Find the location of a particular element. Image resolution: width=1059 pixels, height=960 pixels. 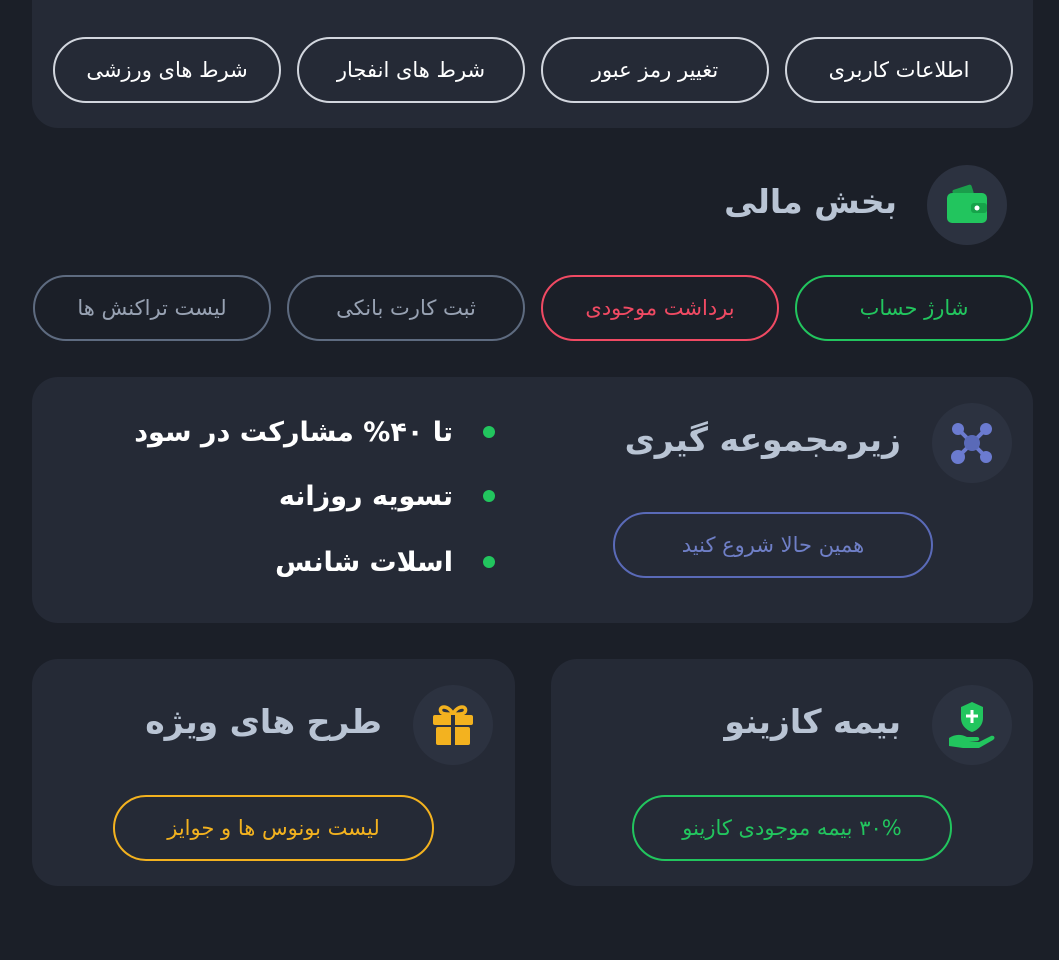

insurance-hand-icon is located at coordinates (972, 725).